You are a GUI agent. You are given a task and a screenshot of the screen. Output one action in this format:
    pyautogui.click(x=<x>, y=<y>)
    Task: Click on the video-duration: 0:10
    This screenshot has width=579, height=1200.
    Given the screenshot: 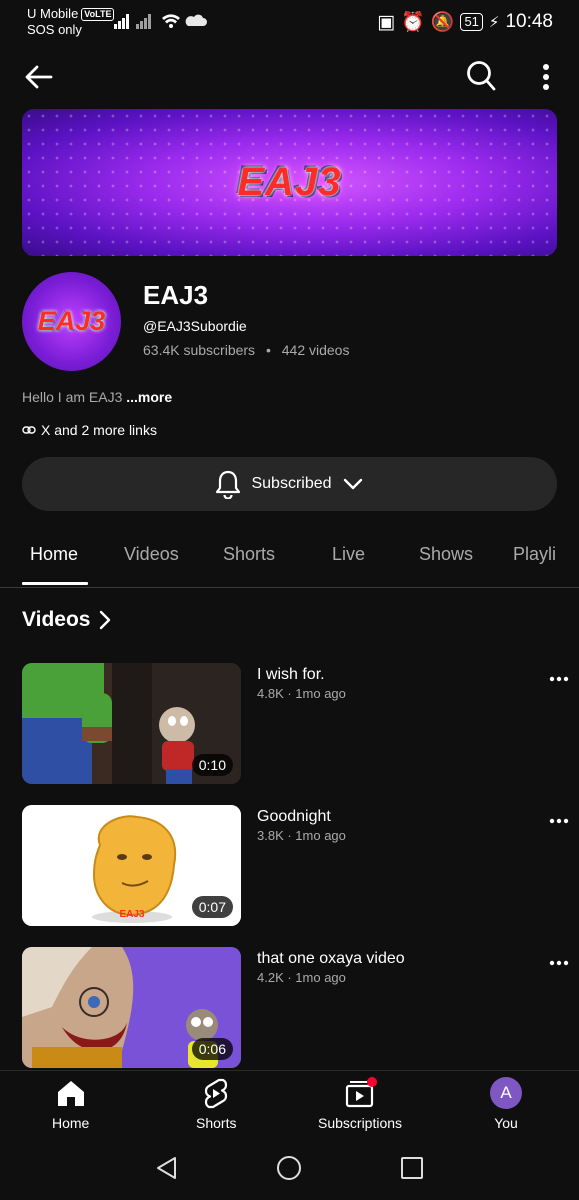 What is the action you would take?
    pyautogui.click(x=212, y=765)
    